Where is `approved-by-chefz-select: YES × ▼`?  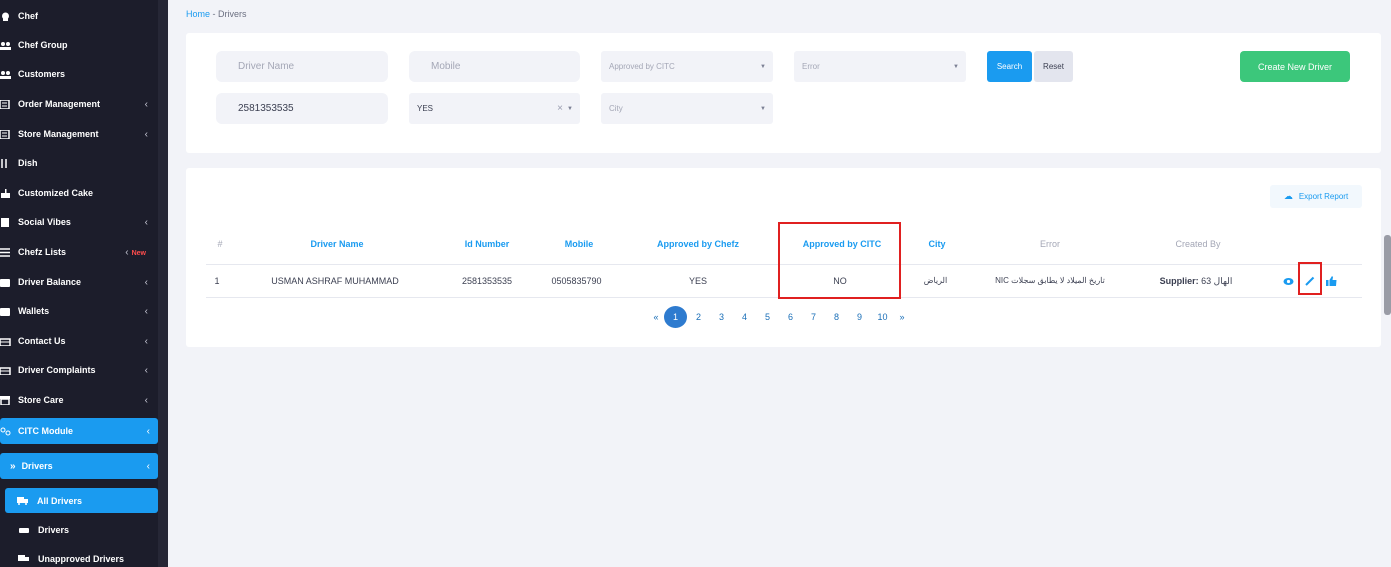
approved-by-chefz-select: YES × ▼ is located at coordinates (494, 108).